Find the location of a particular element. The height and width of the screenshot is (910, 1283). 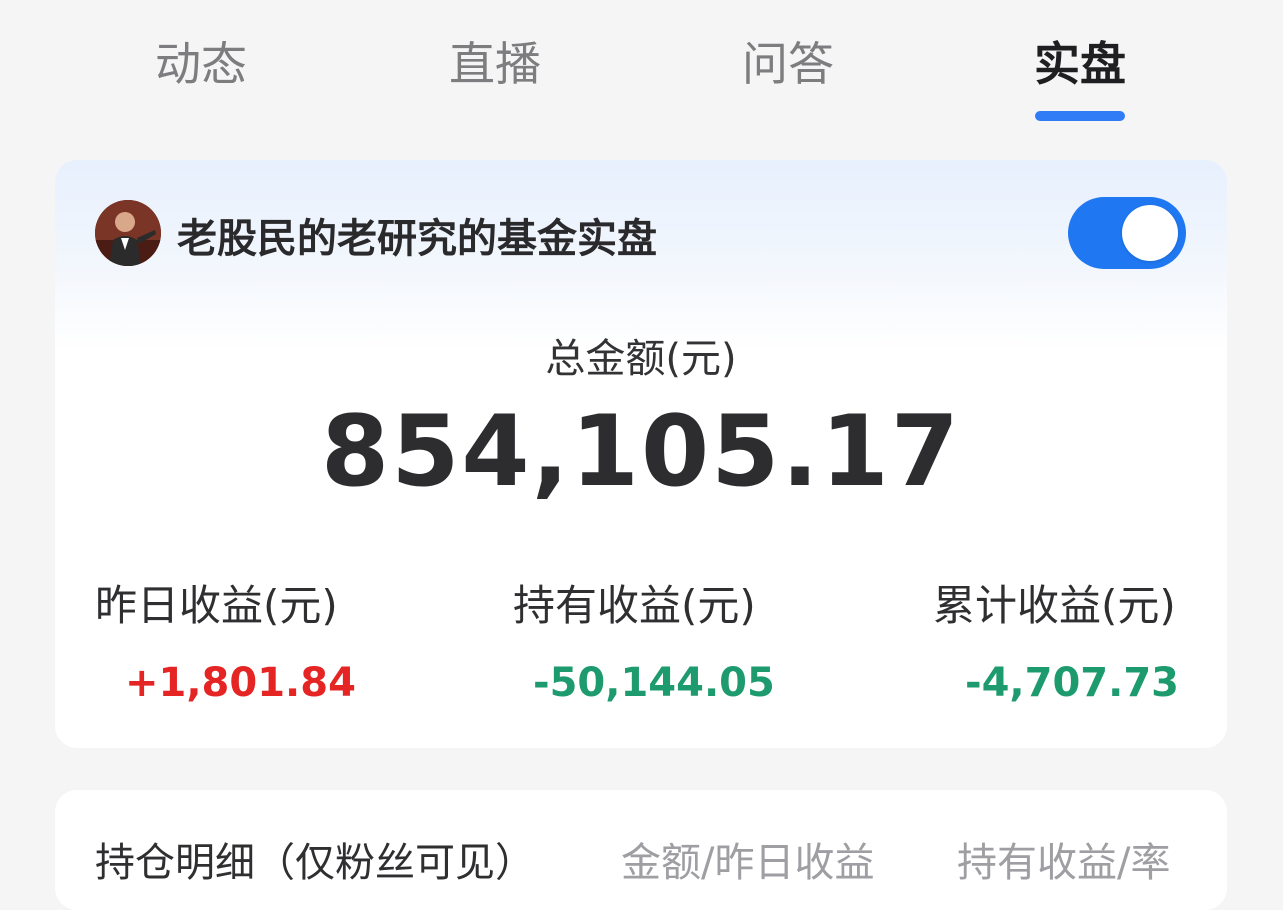

toggle-knob is located at coordinates (1150, 233).